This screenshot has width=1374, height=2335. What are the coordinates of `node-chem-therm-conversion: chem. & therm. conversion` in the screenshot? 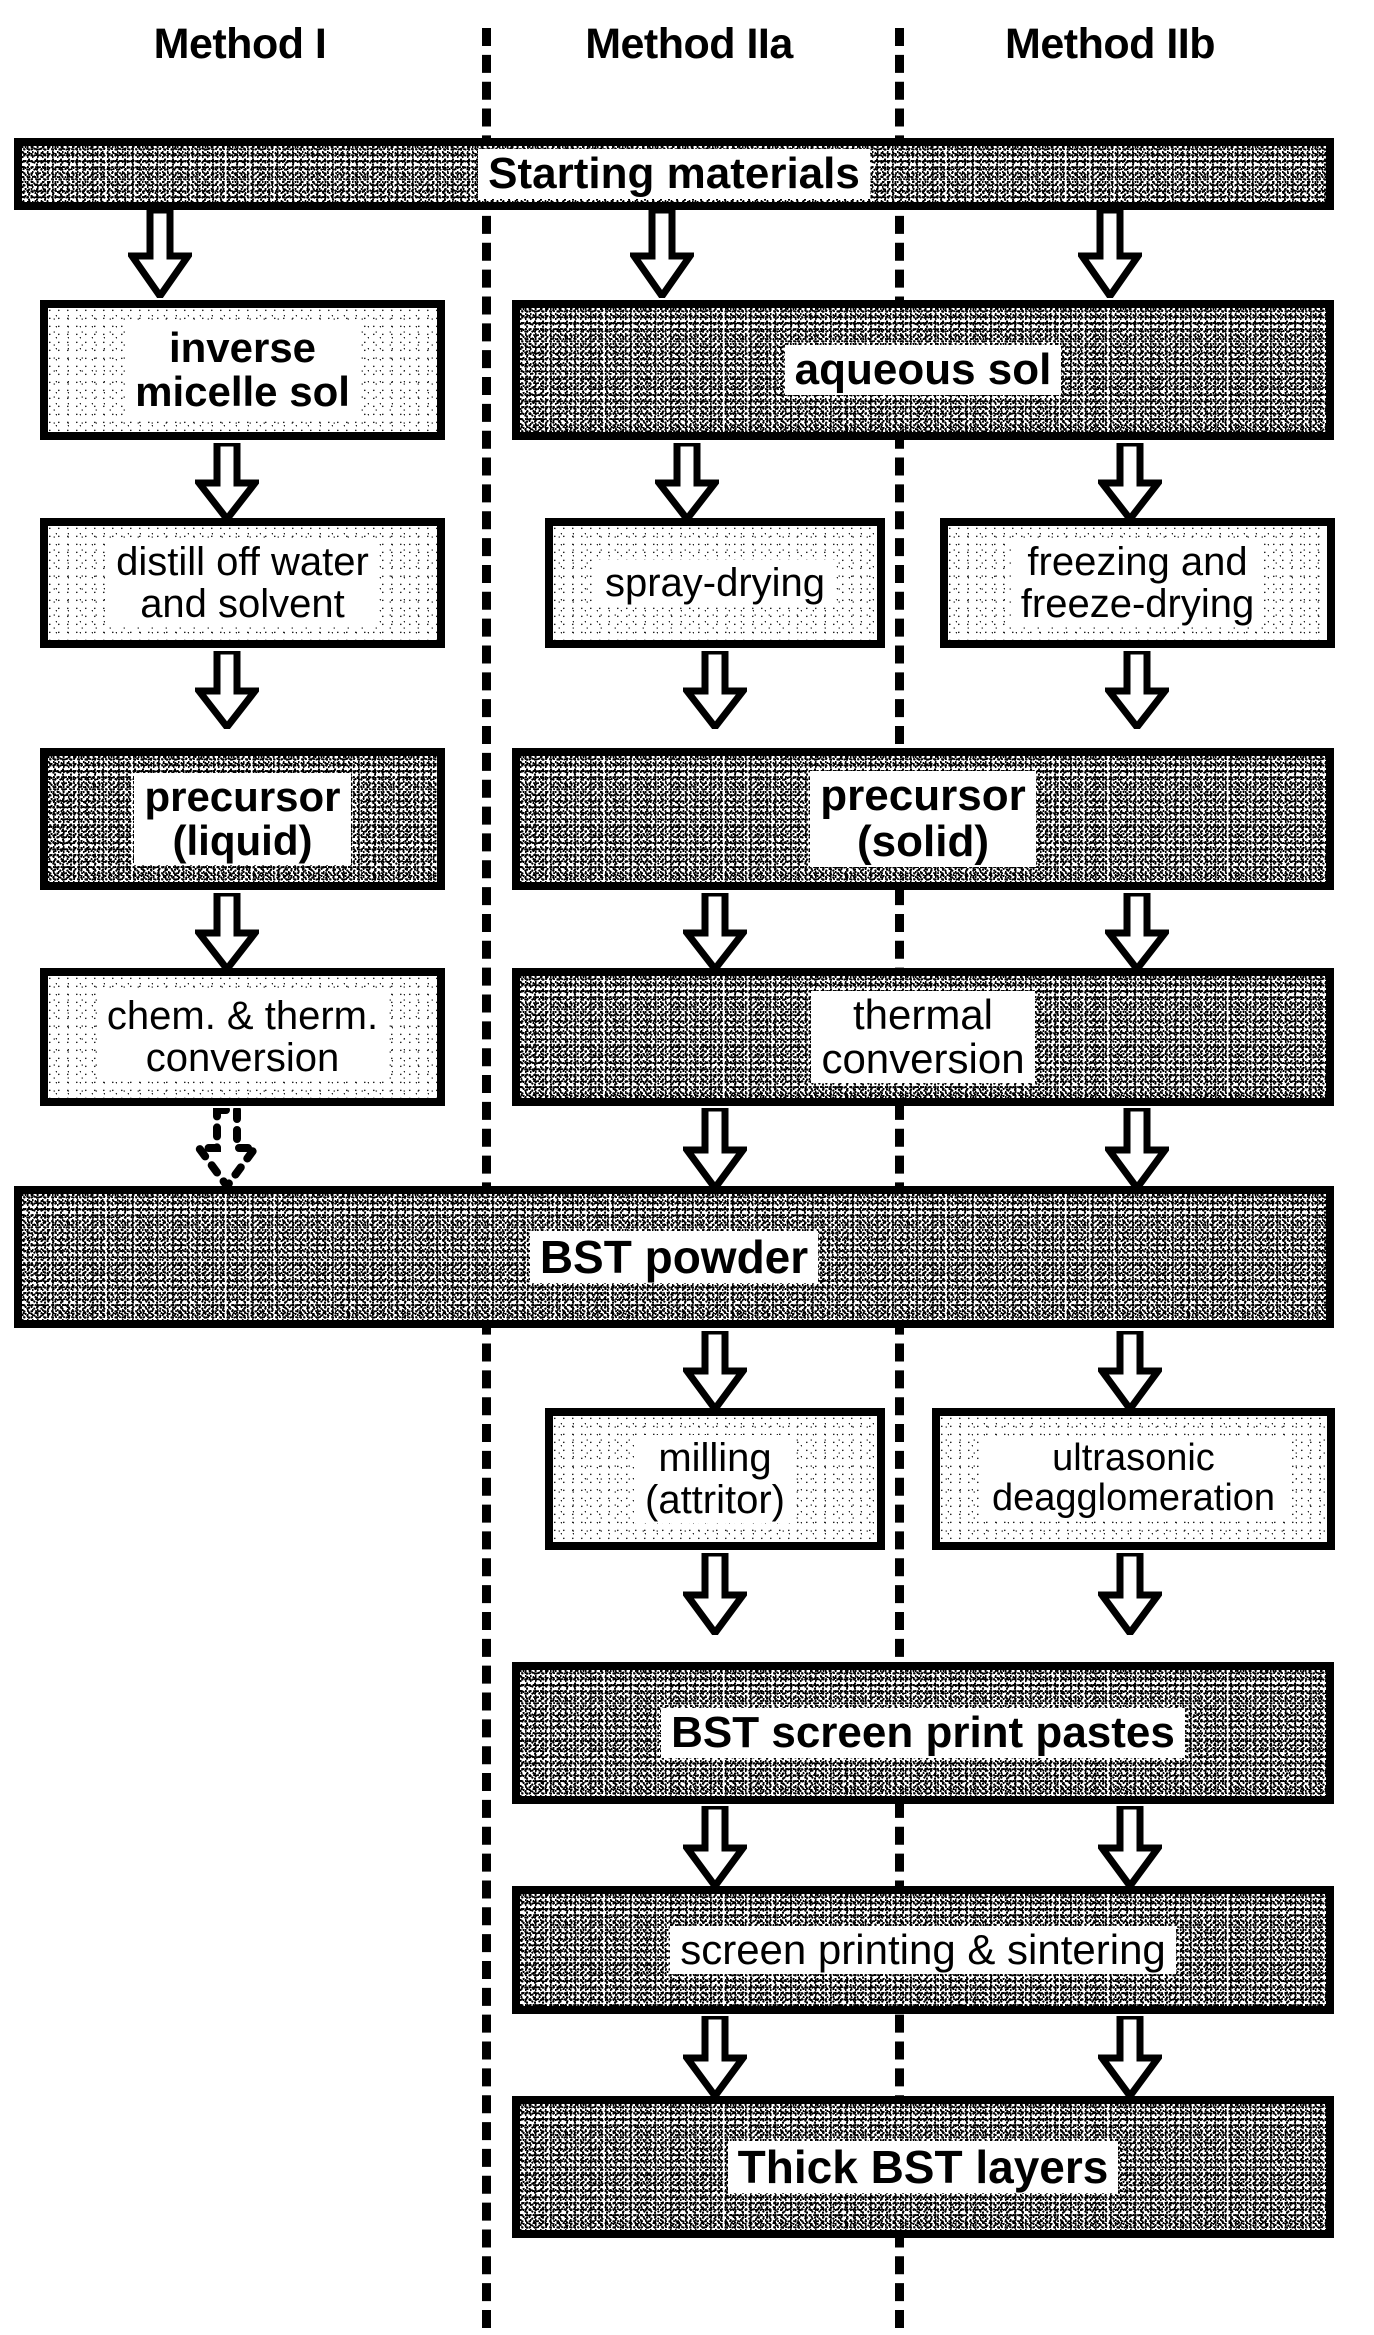 It's located at (242, 1037).